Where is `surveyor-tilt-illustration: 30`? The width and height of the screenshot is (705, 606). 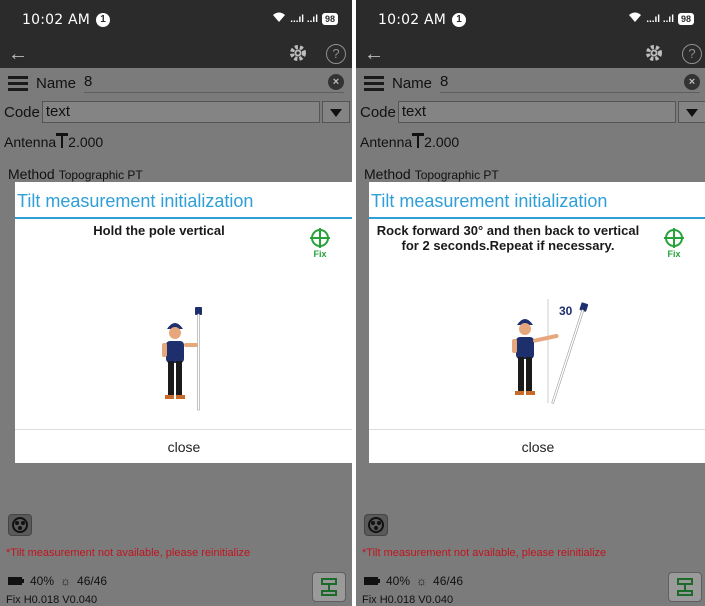 surveyor-tilt-illustration: 30 is located at coordinates (549, 353).